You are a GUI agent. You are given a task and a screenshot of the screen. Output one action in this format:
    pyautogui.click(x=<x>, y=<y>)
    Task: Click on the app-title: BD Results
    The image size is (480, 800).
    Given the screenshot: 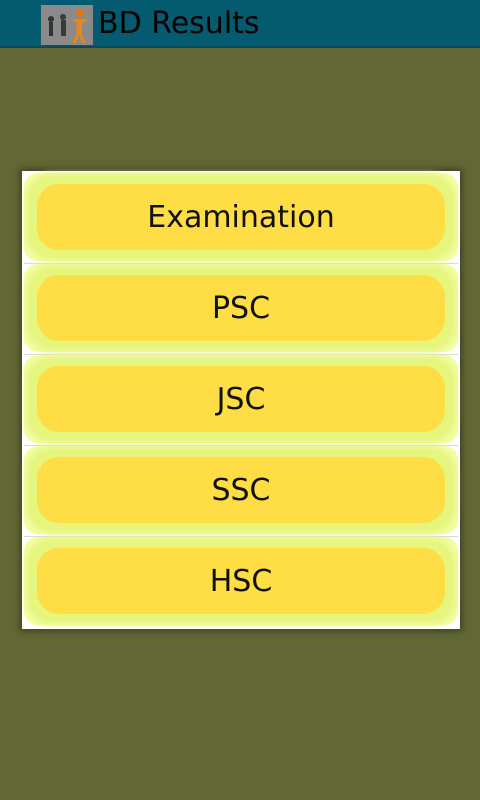 What is the action you would take?
    pyautogui.click(x=179, y=23)
    